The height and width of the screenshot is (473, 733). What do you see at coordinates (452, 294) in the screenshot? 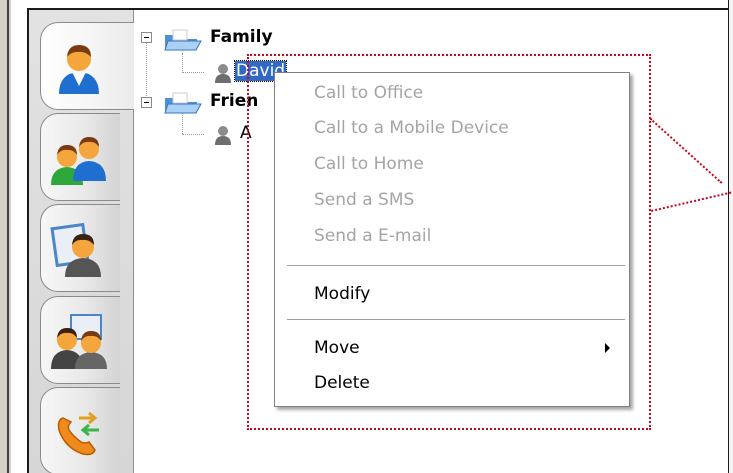
I see `menu-item-modify: Modify` at bounding box center [452, 294].